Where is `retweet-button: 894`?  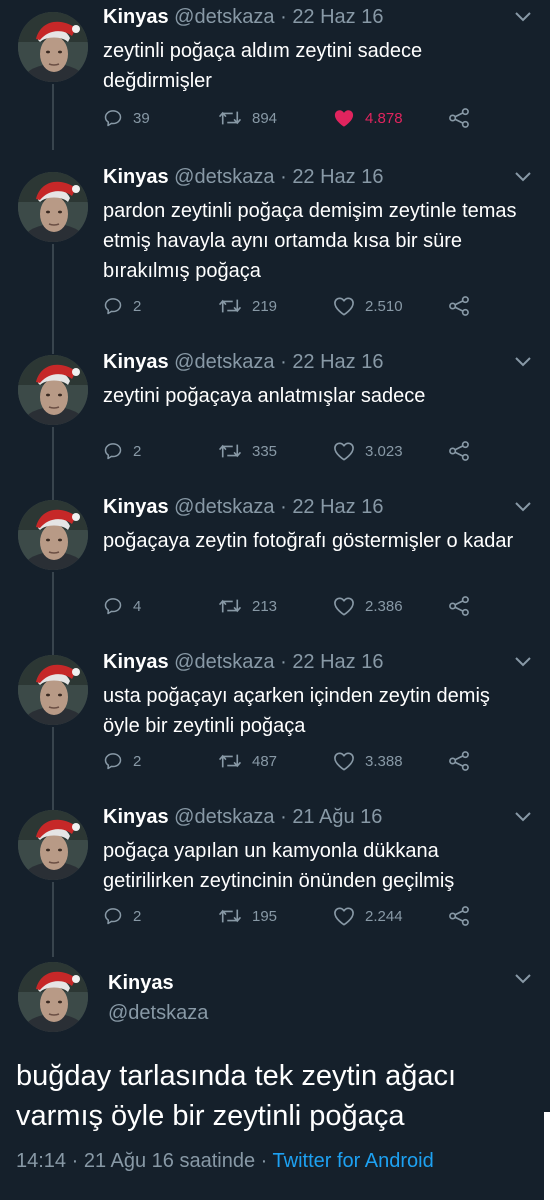 retweet-button: 894 is located at coordinates (247, 118).